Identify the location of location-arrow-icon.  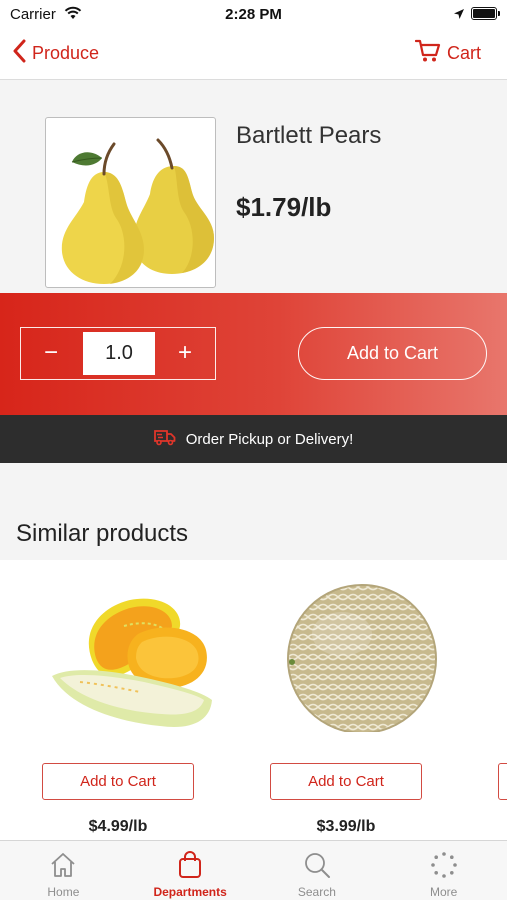
(459, 16).